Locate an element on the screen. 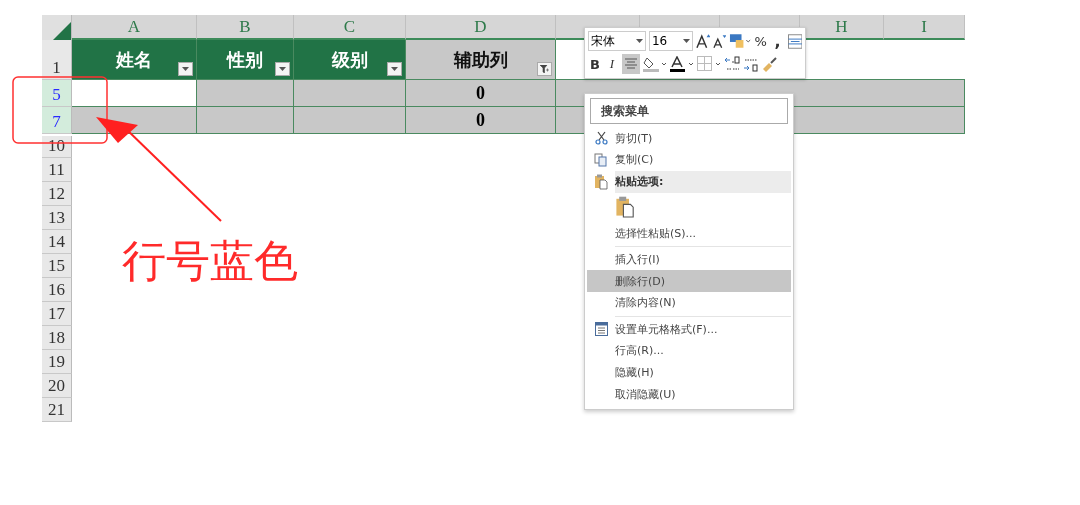  header-cell: 性别 is located at coordinates (245, 60).